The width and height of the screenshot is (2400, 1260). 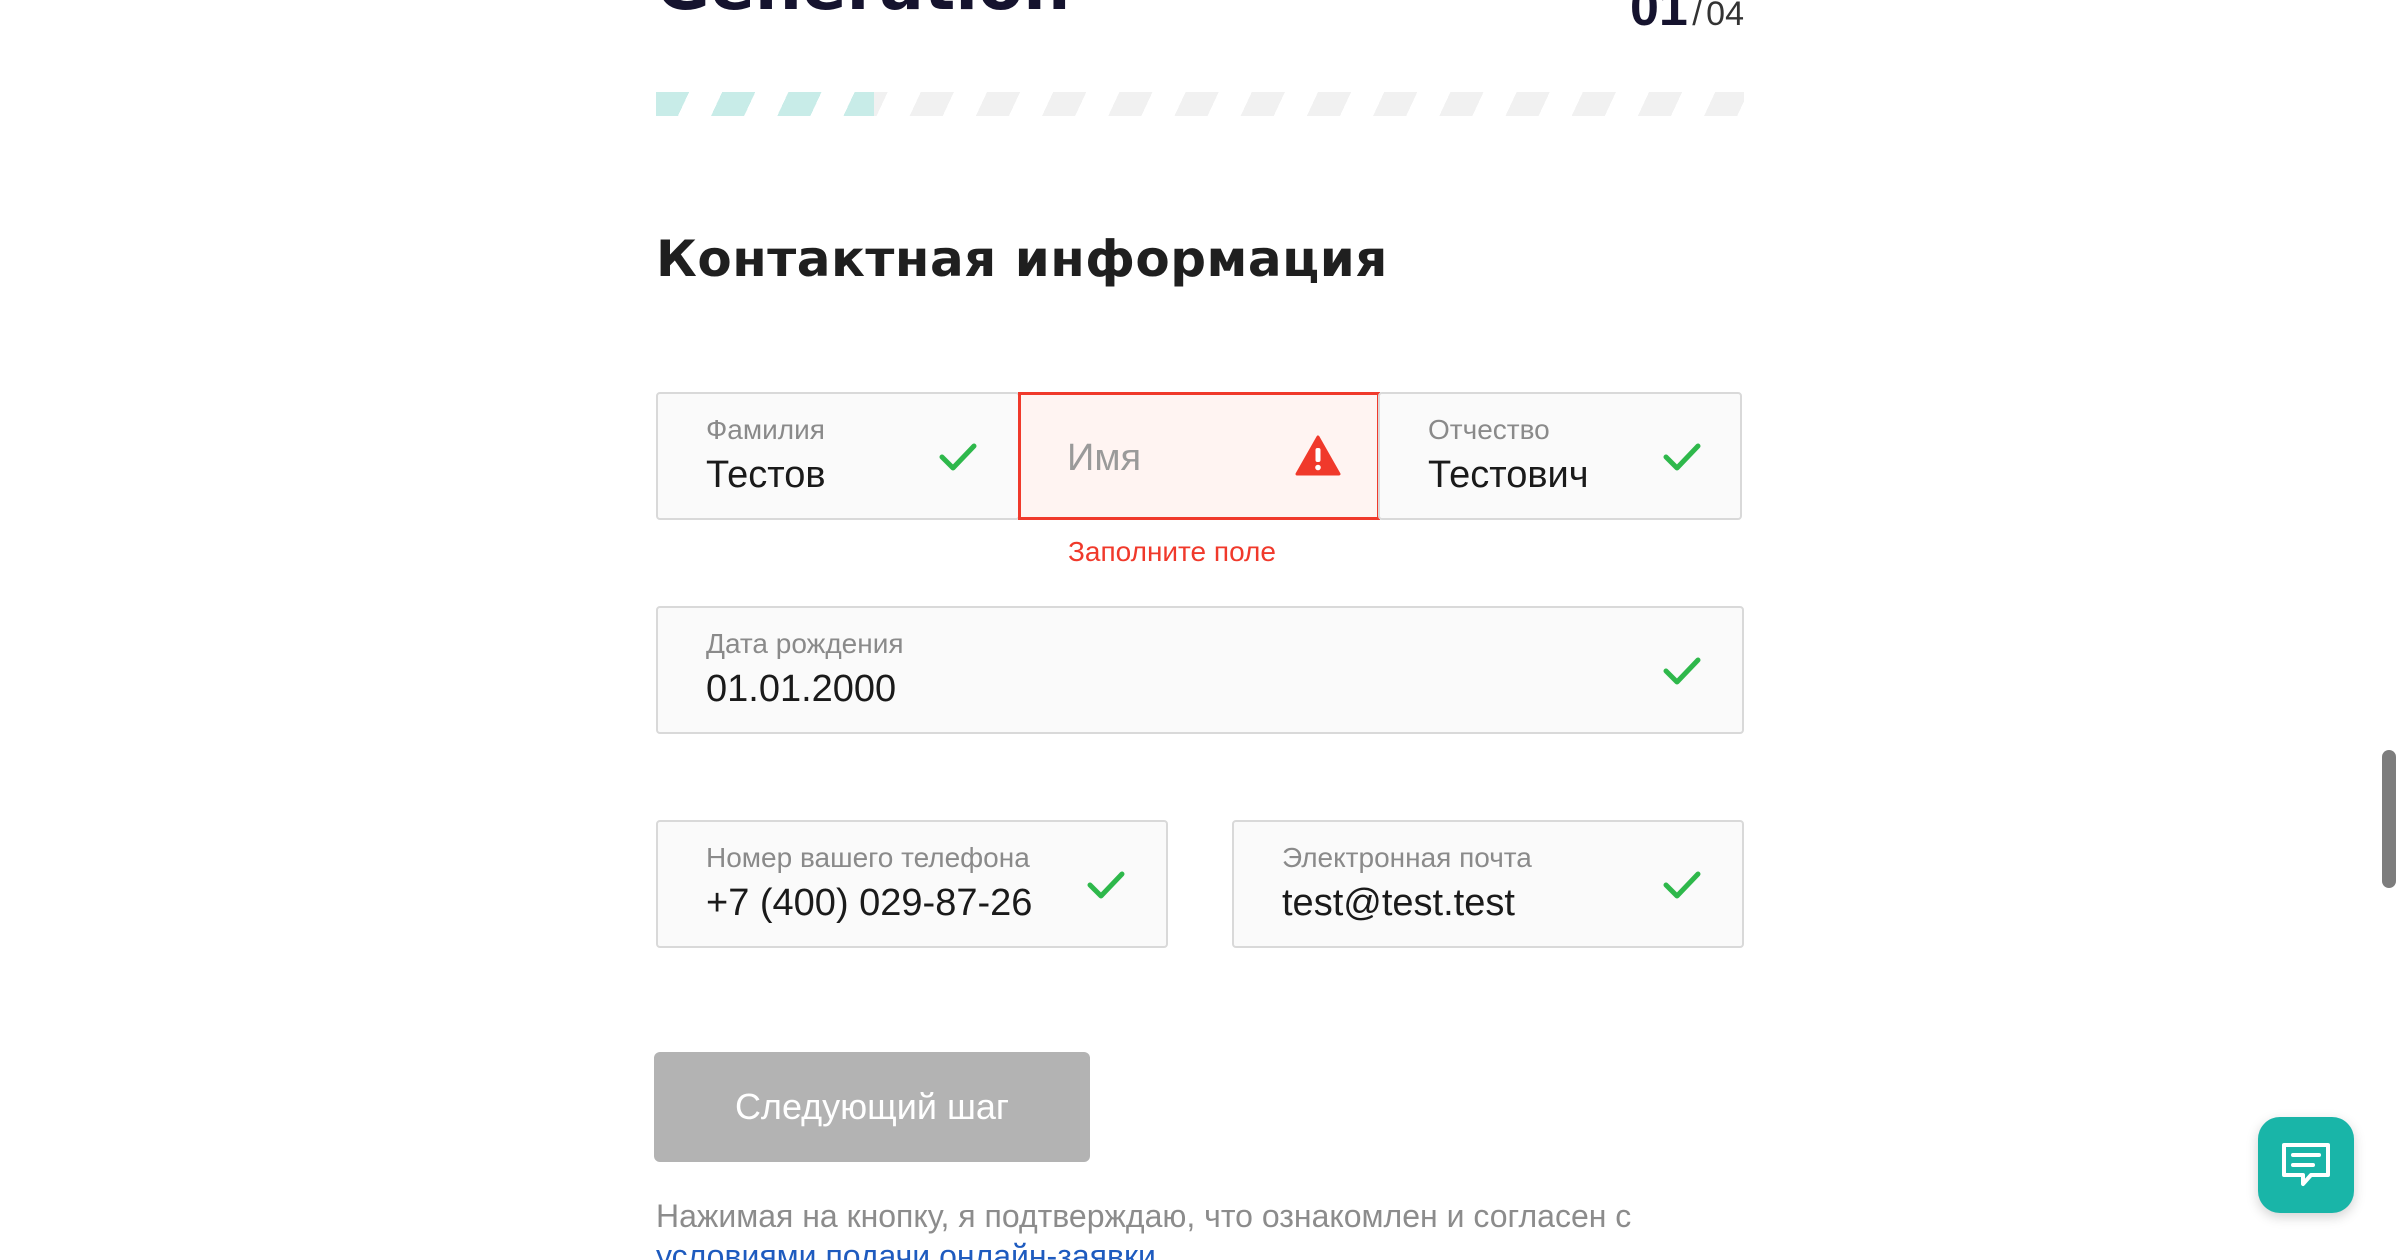 What do you see at coordinates (1658, 18) in the screenshot?
I see `step-current: 01` at bounding box center [1658, 18].